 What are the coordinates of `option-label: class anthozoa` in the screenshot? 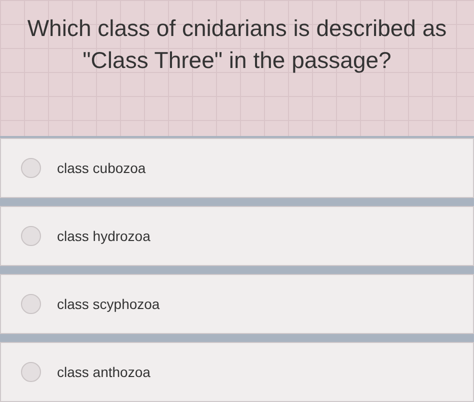 It's located at (103, 372).